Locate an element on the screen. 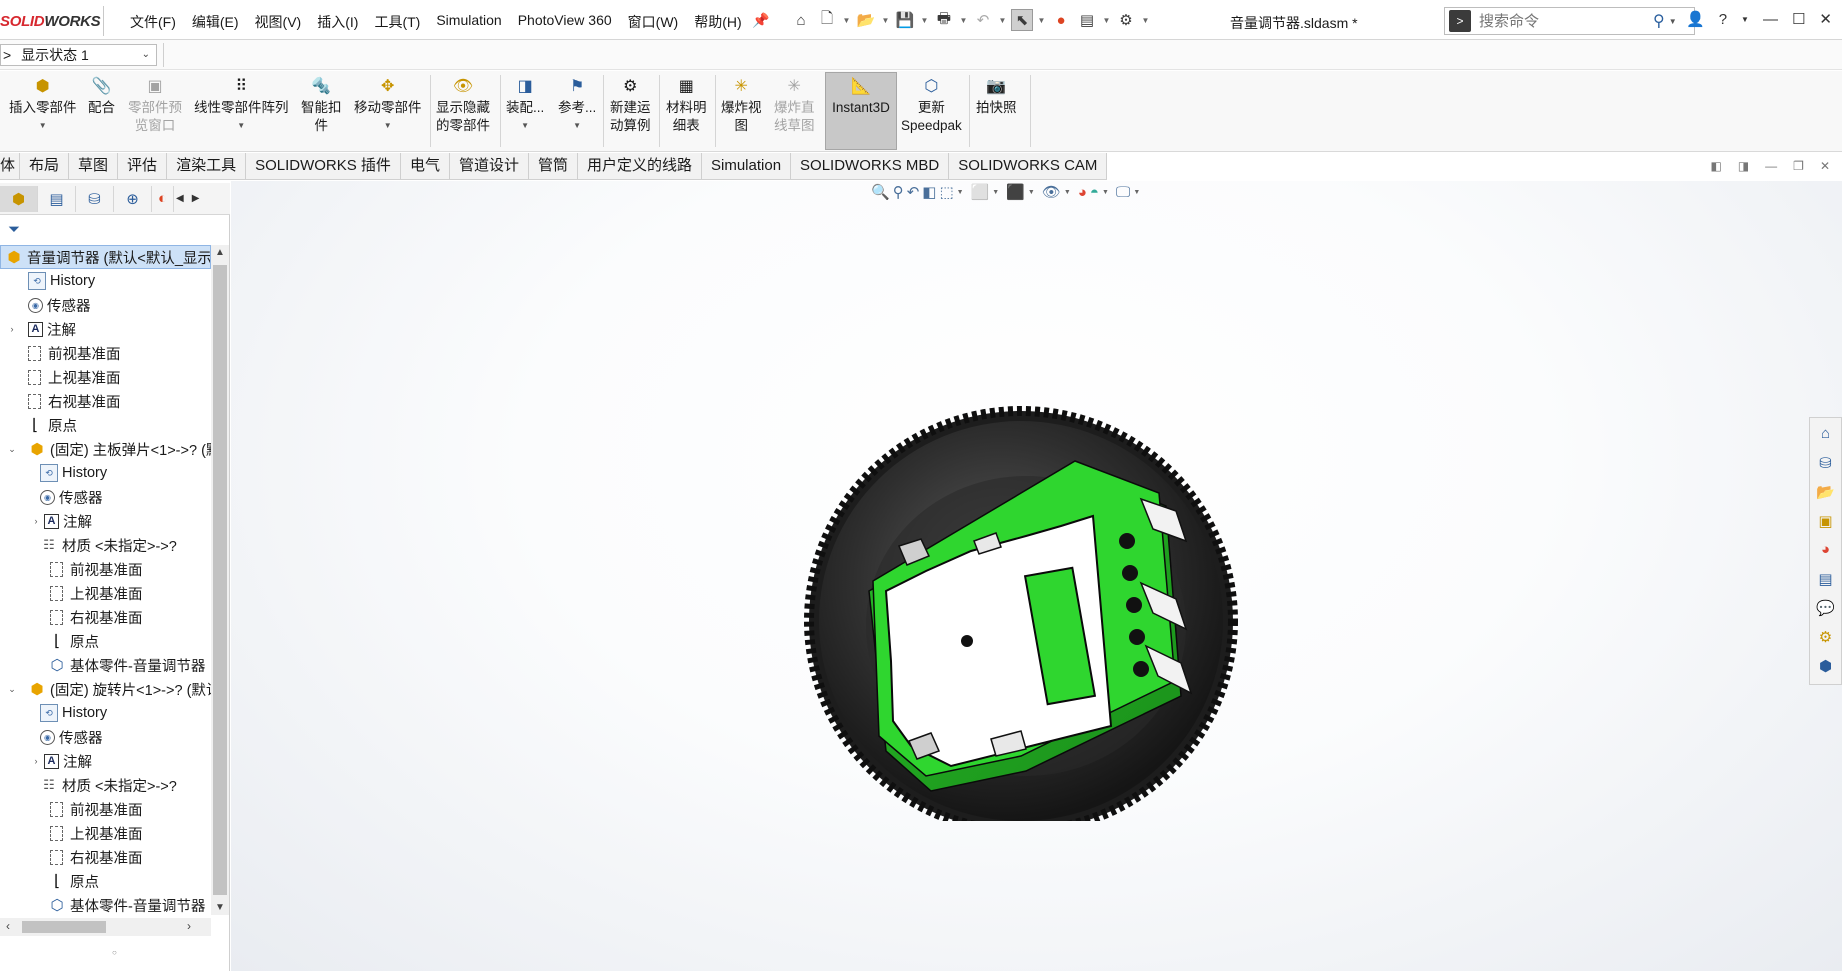  move-component-dropdown: ▼ is located at coordinates (388, 126).